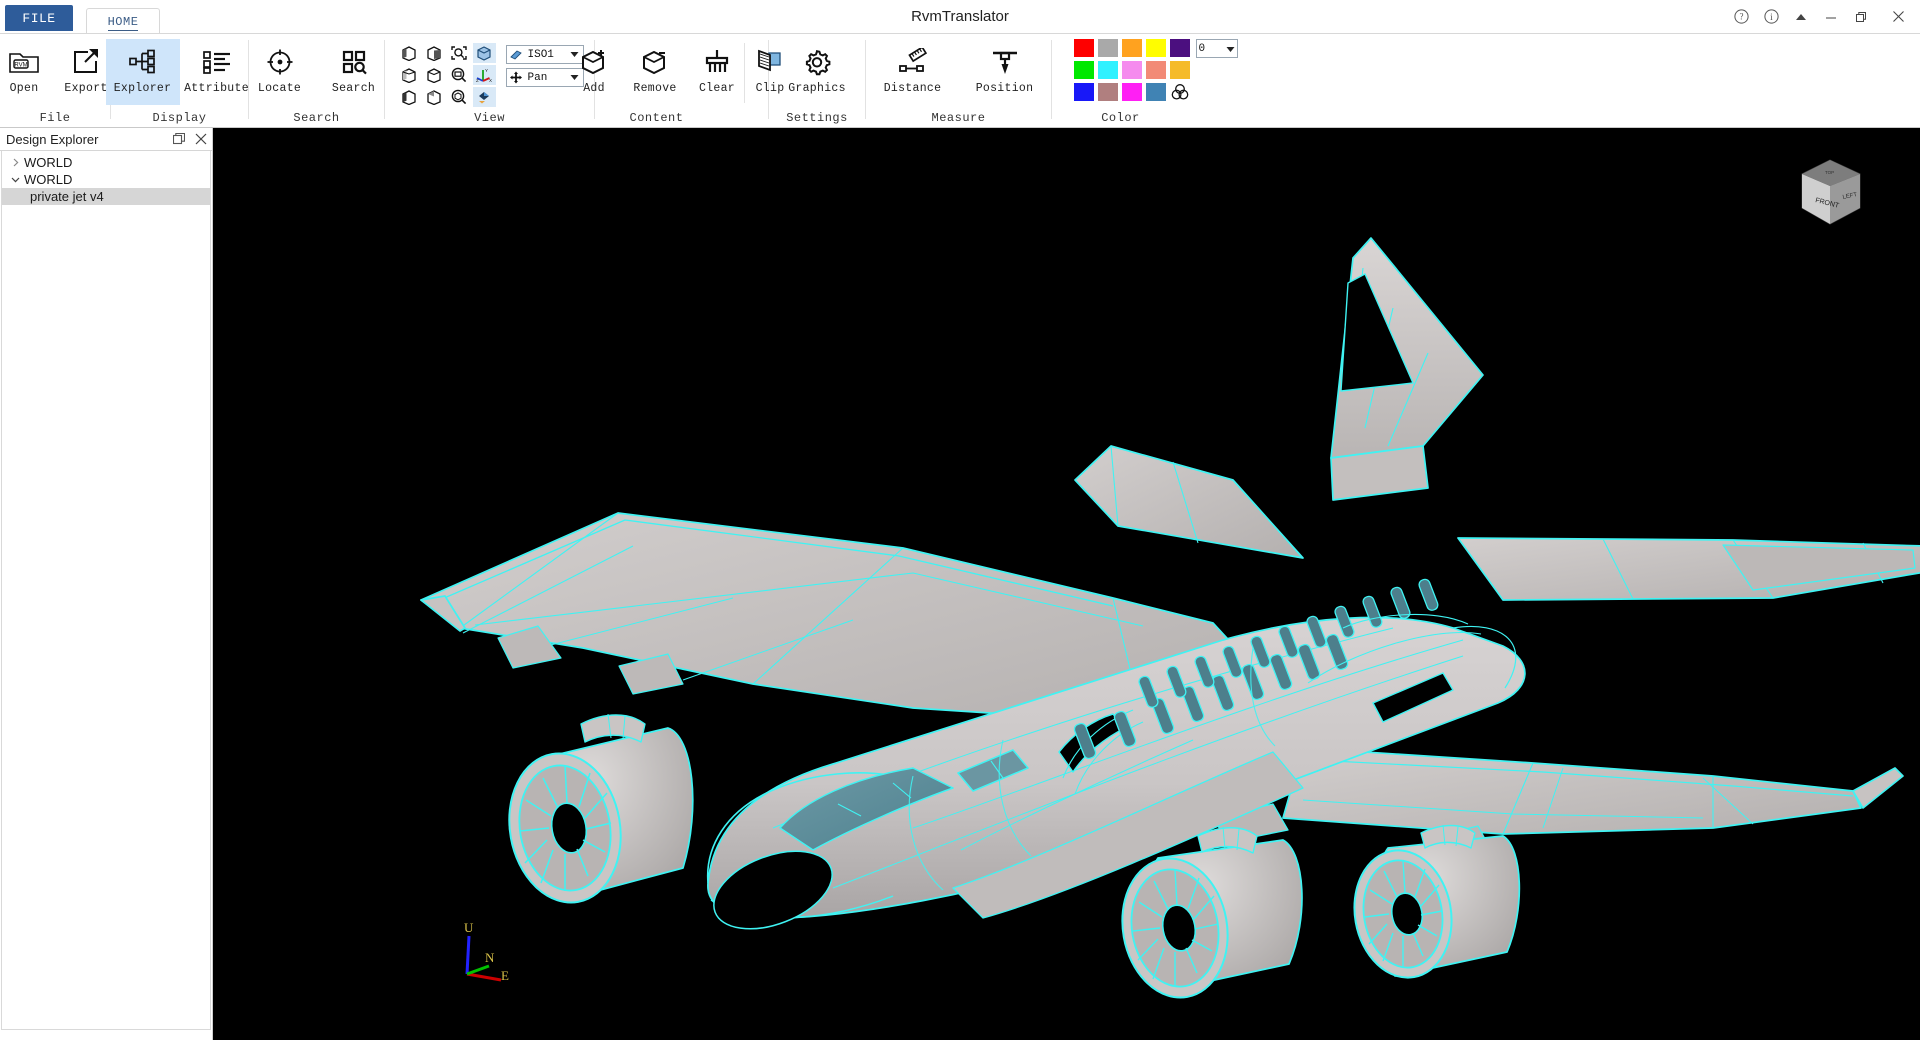 Image resolution: width=1920 pixels, height=1040 pixels. Describe the element at coordinates (655, 72) in the screenshot. I see `remove-button: Remove` at that location.